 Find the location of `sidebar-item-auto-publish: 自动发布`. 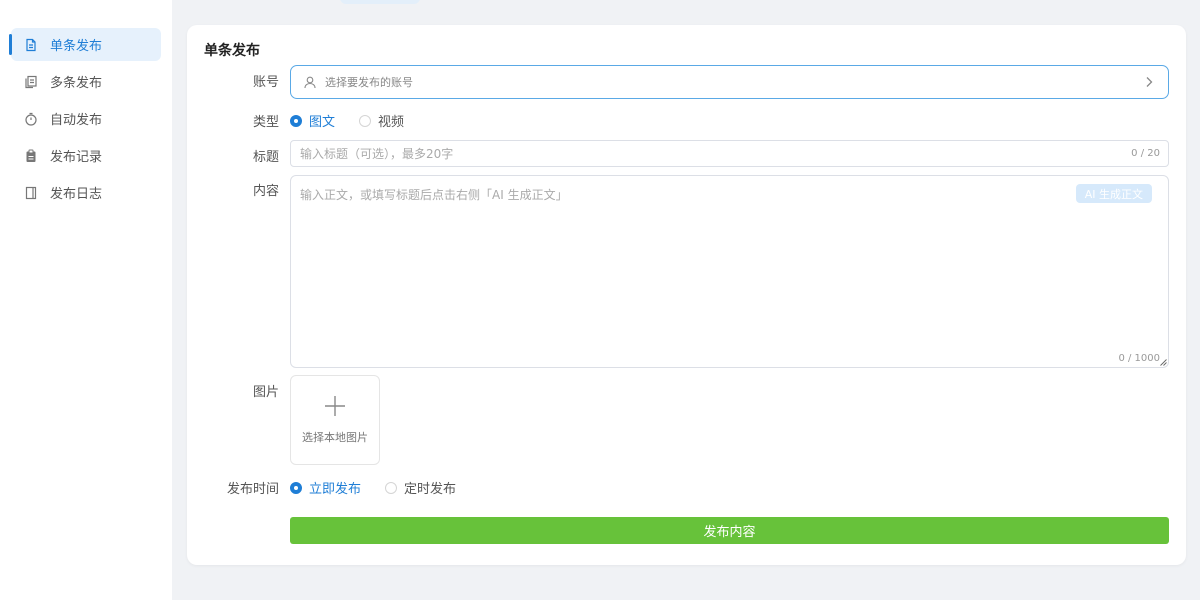

sidebar-item-auto-publish: 自动发布 is located at coordinates (86, 118).